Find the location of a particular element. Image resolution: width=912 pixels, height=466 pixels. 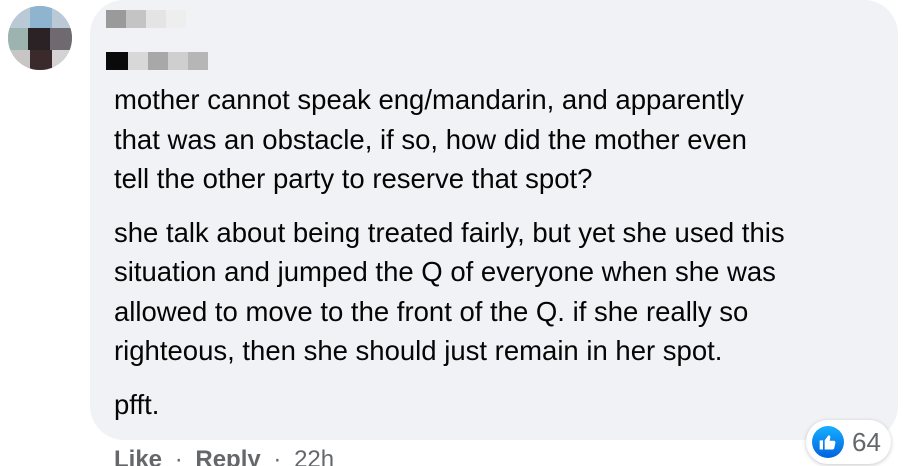

like-button: Like is located at coordinates (138, 456).